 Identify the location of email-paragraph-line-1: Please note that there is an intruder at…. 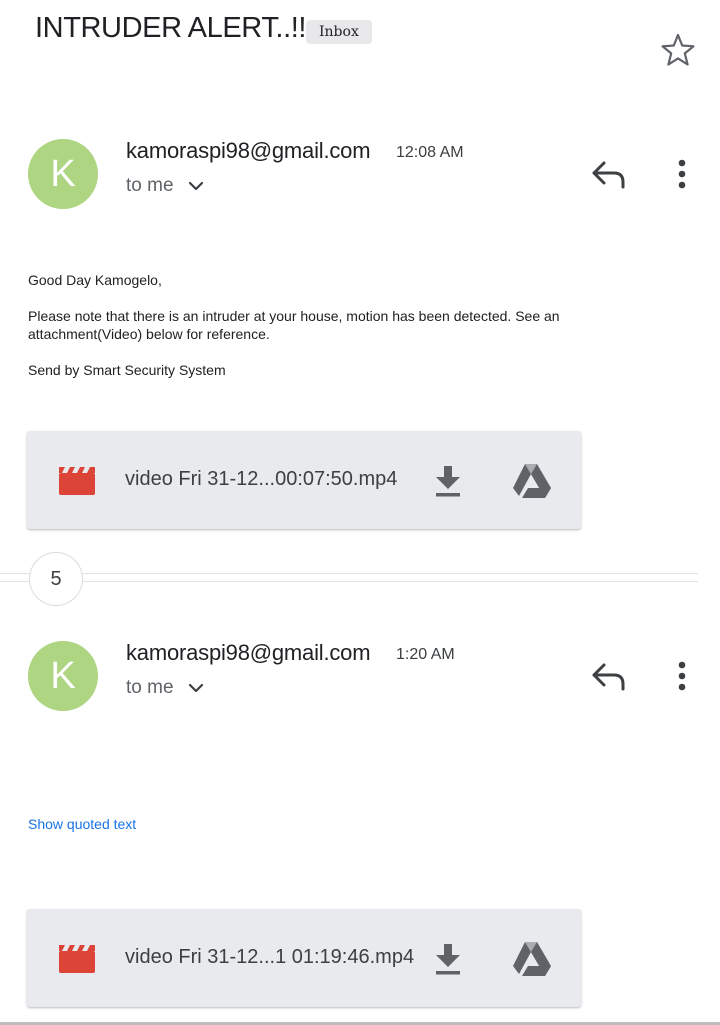
(294, 316).